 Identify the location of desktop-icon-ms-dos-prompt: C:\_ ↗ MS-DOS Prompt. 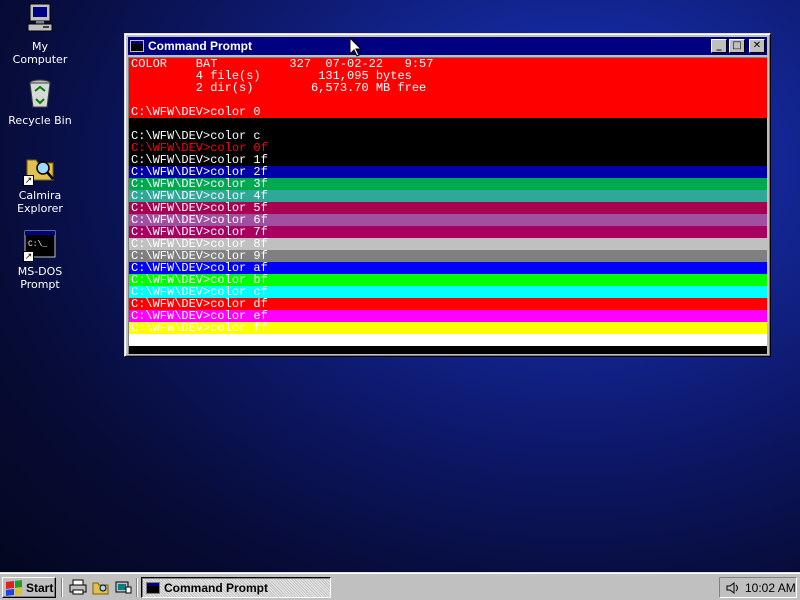
(40, 259).